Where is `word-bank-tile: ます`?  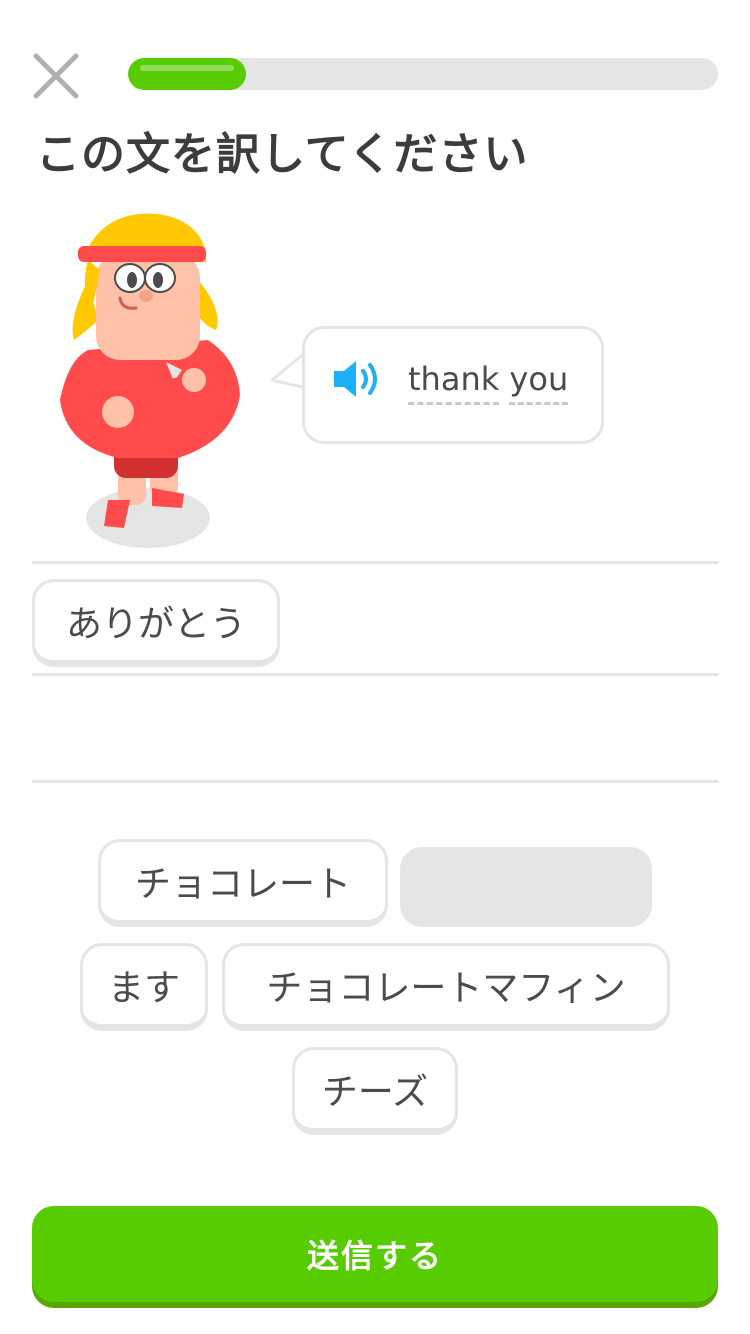 word-bank-tile: ます is located at coordinates (144, 987).